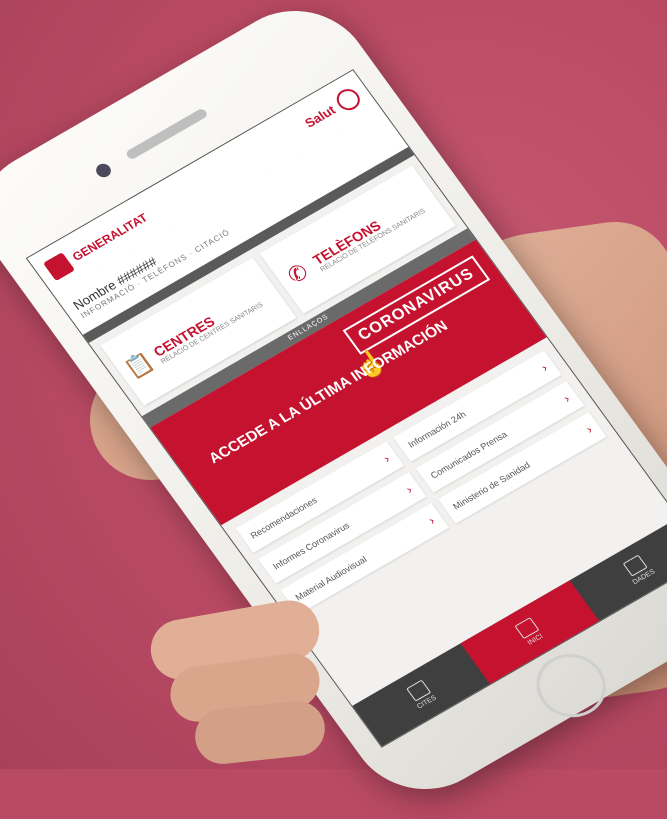 Image resolution: width=667 pixels, height=819 pixels. Describe the element at coordinates (166, 134) in the screenshot. I see `speaker-grill` at that location.